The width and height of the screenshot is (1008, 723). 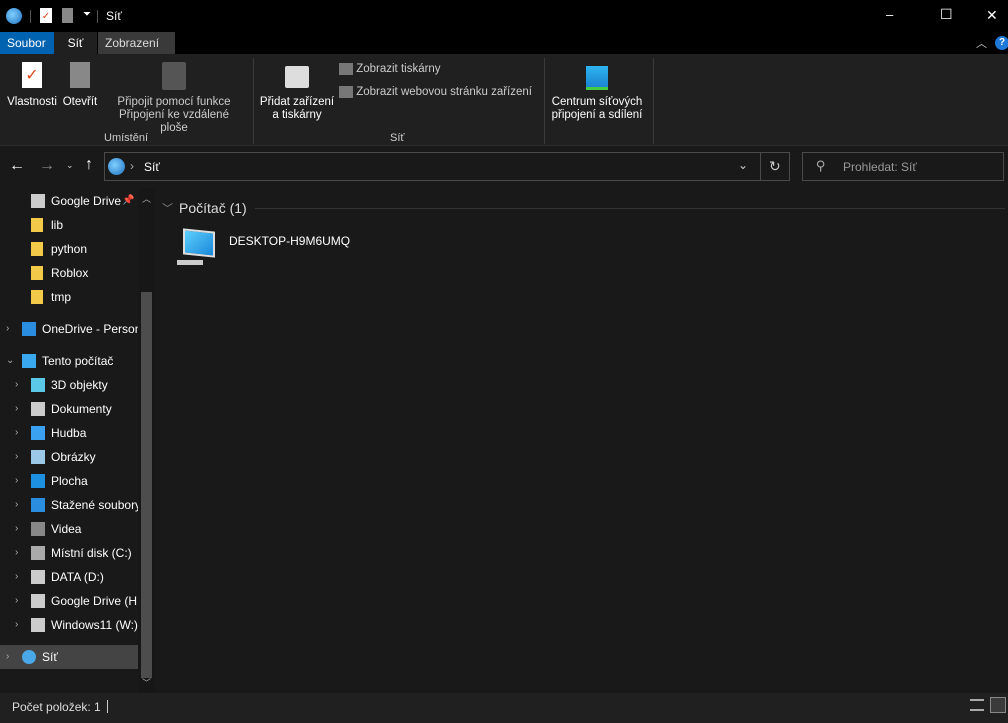 I want to click on nav-scrollbar: ︿ ﹀, so click(x=146, y=440).